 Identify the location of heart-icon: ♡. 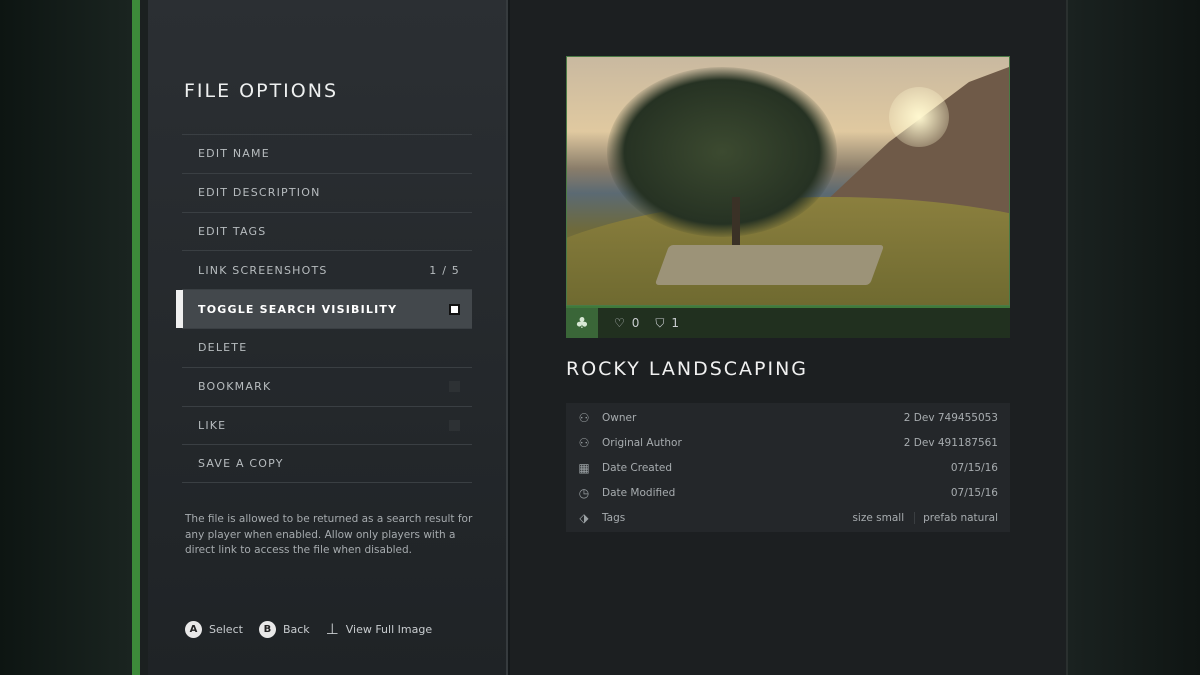
(619, 323).